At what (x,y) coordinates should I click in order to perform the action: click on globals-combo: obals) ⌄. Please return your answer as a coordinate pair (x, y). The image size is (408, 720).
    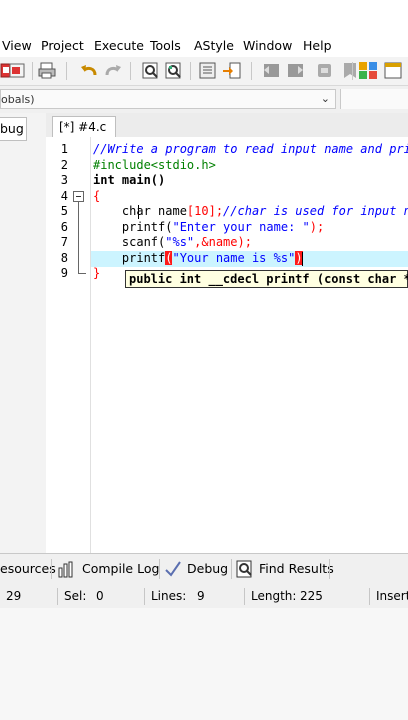
    Looking at the image, I should click on (168, 99).